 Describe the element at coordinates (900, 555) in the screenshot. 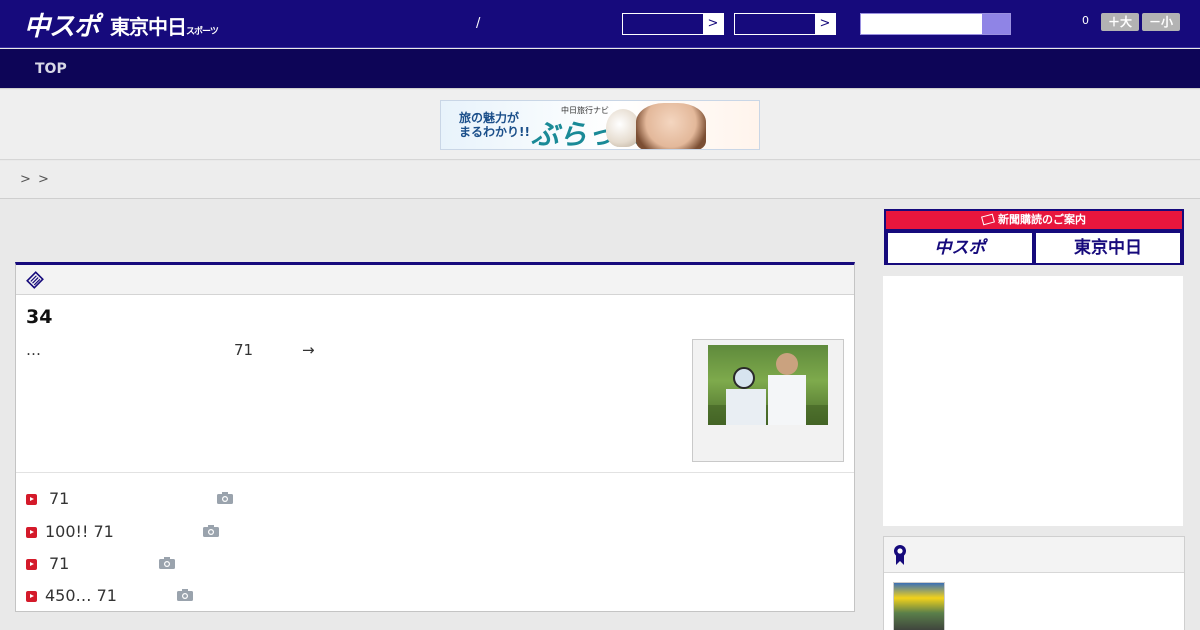

I see `ribbon-icon` at that location.